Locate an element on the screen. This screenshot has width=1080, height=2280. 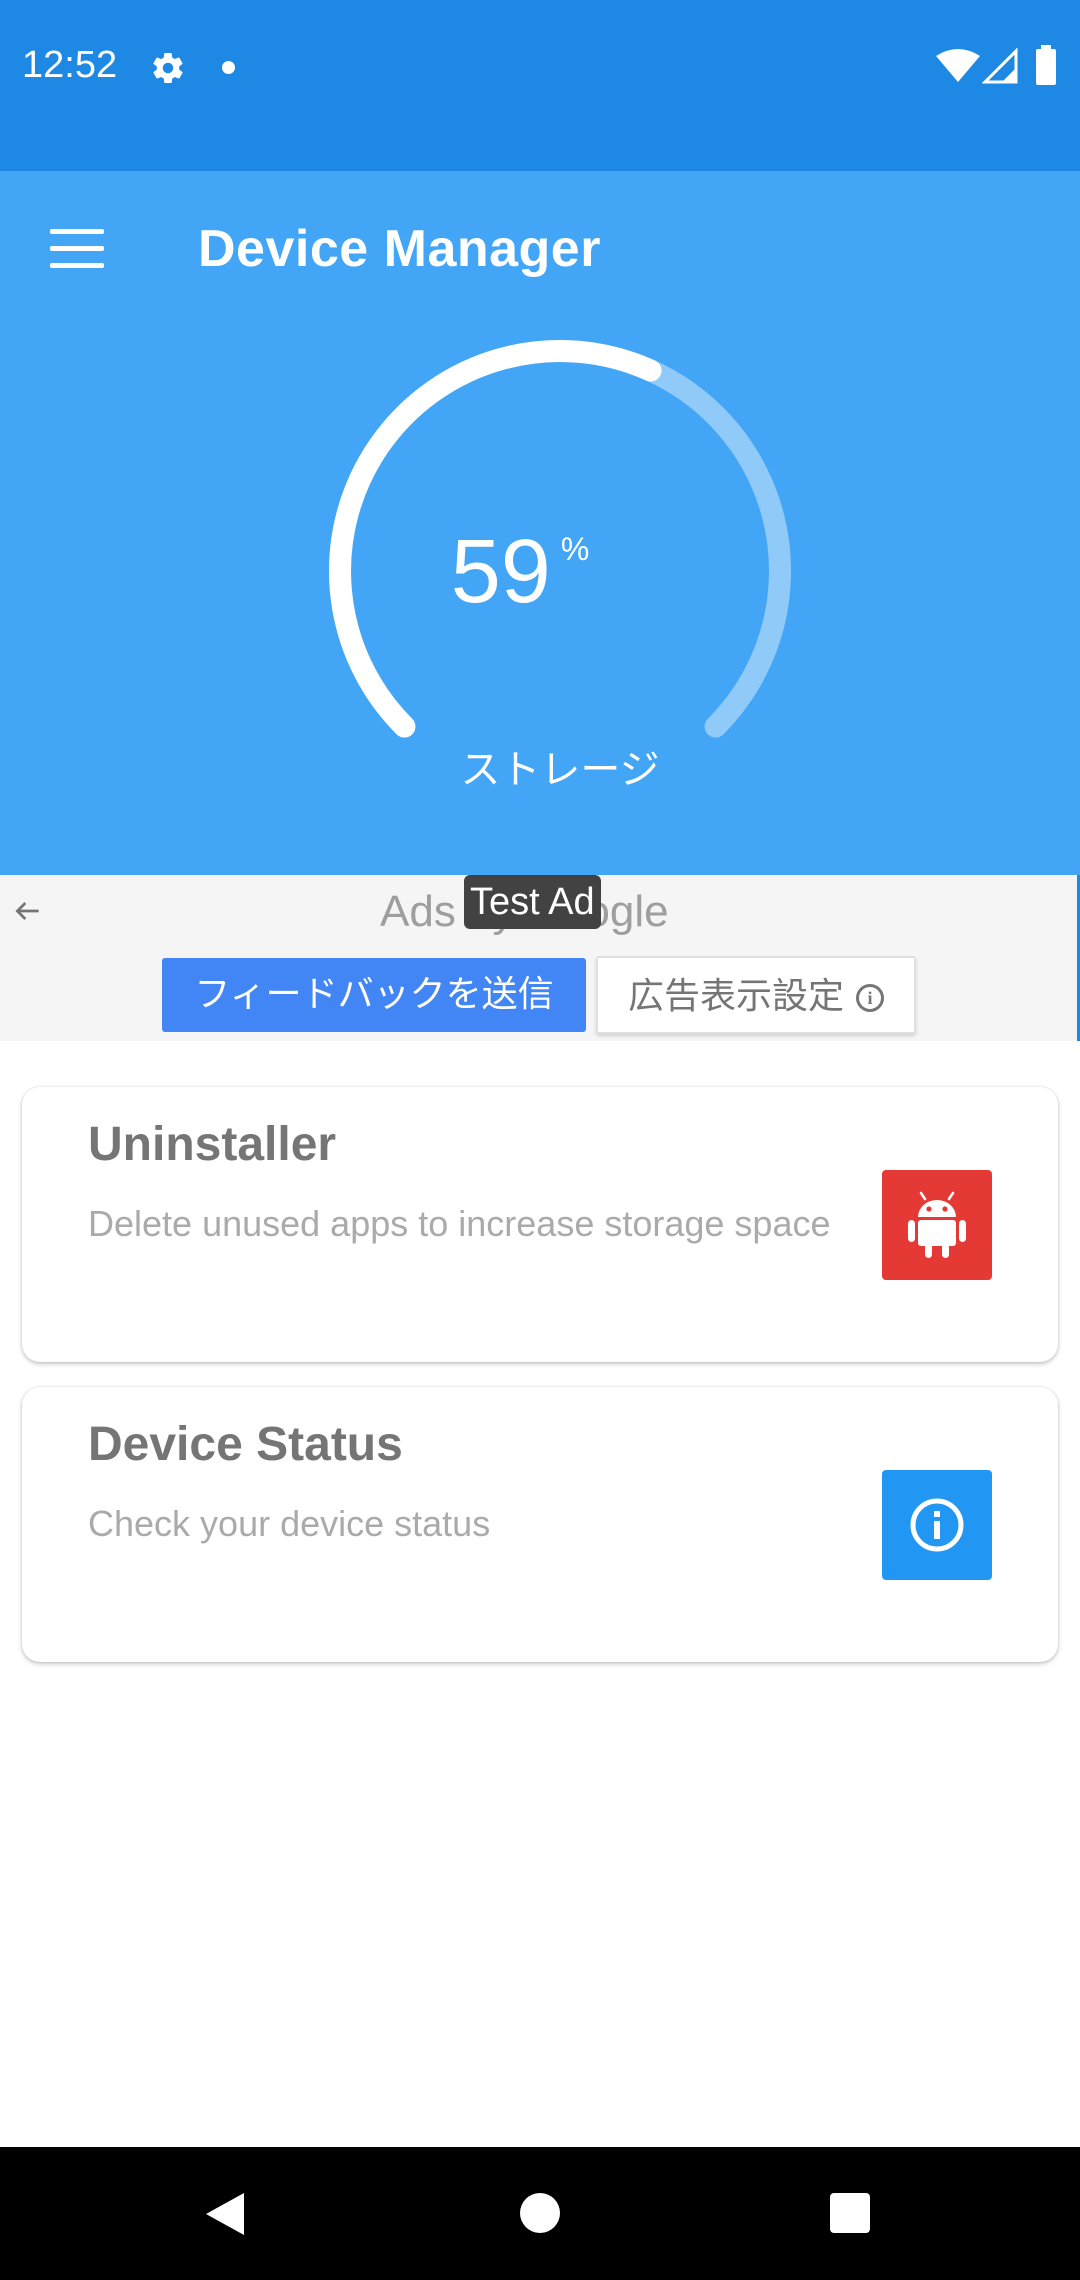
ad-settings-button: 広告表示設定 i is located at coordinates (756, 995).